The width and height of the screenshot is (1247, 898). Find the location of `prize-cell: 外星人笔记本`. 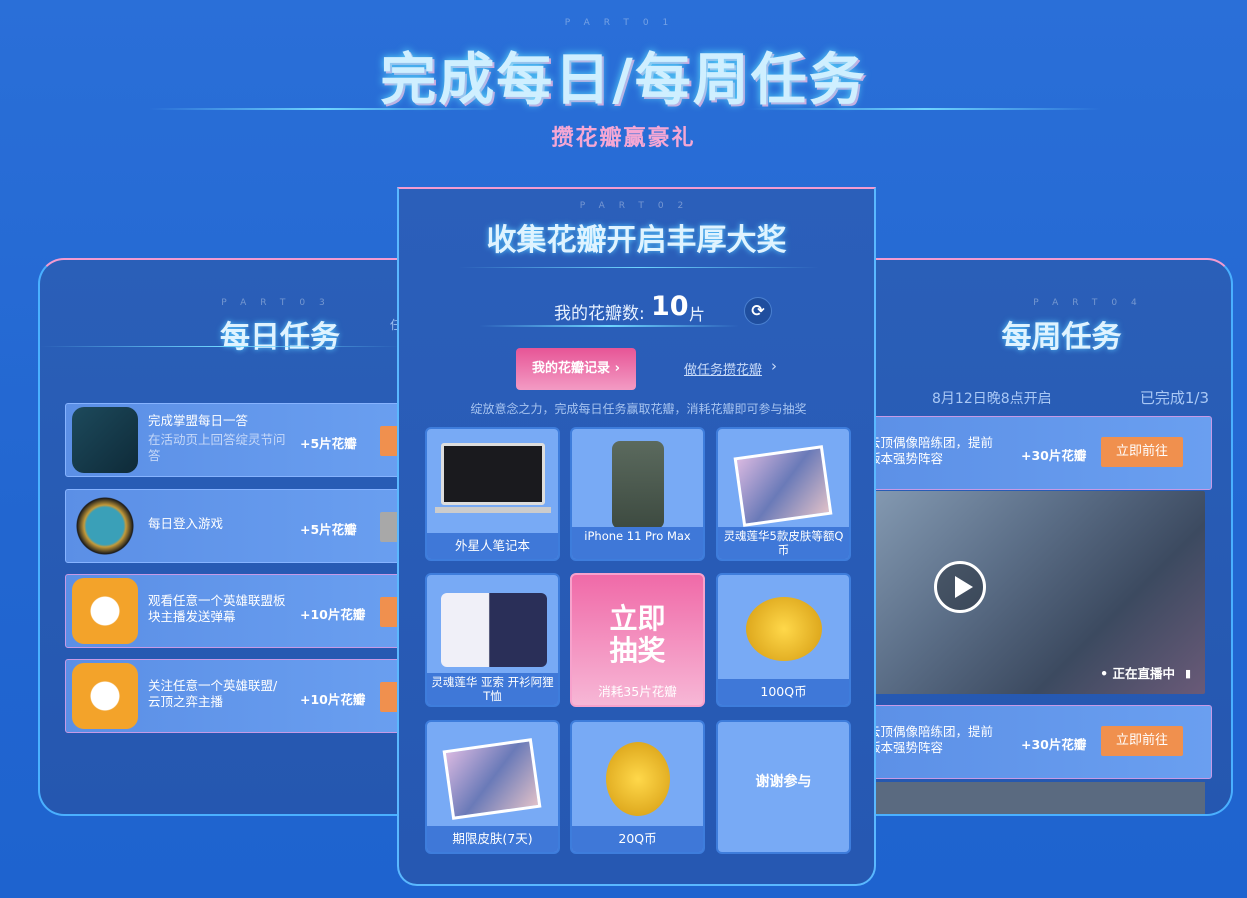

prize-cell: 外星人笔记本 is located at coordinates (492, 494).